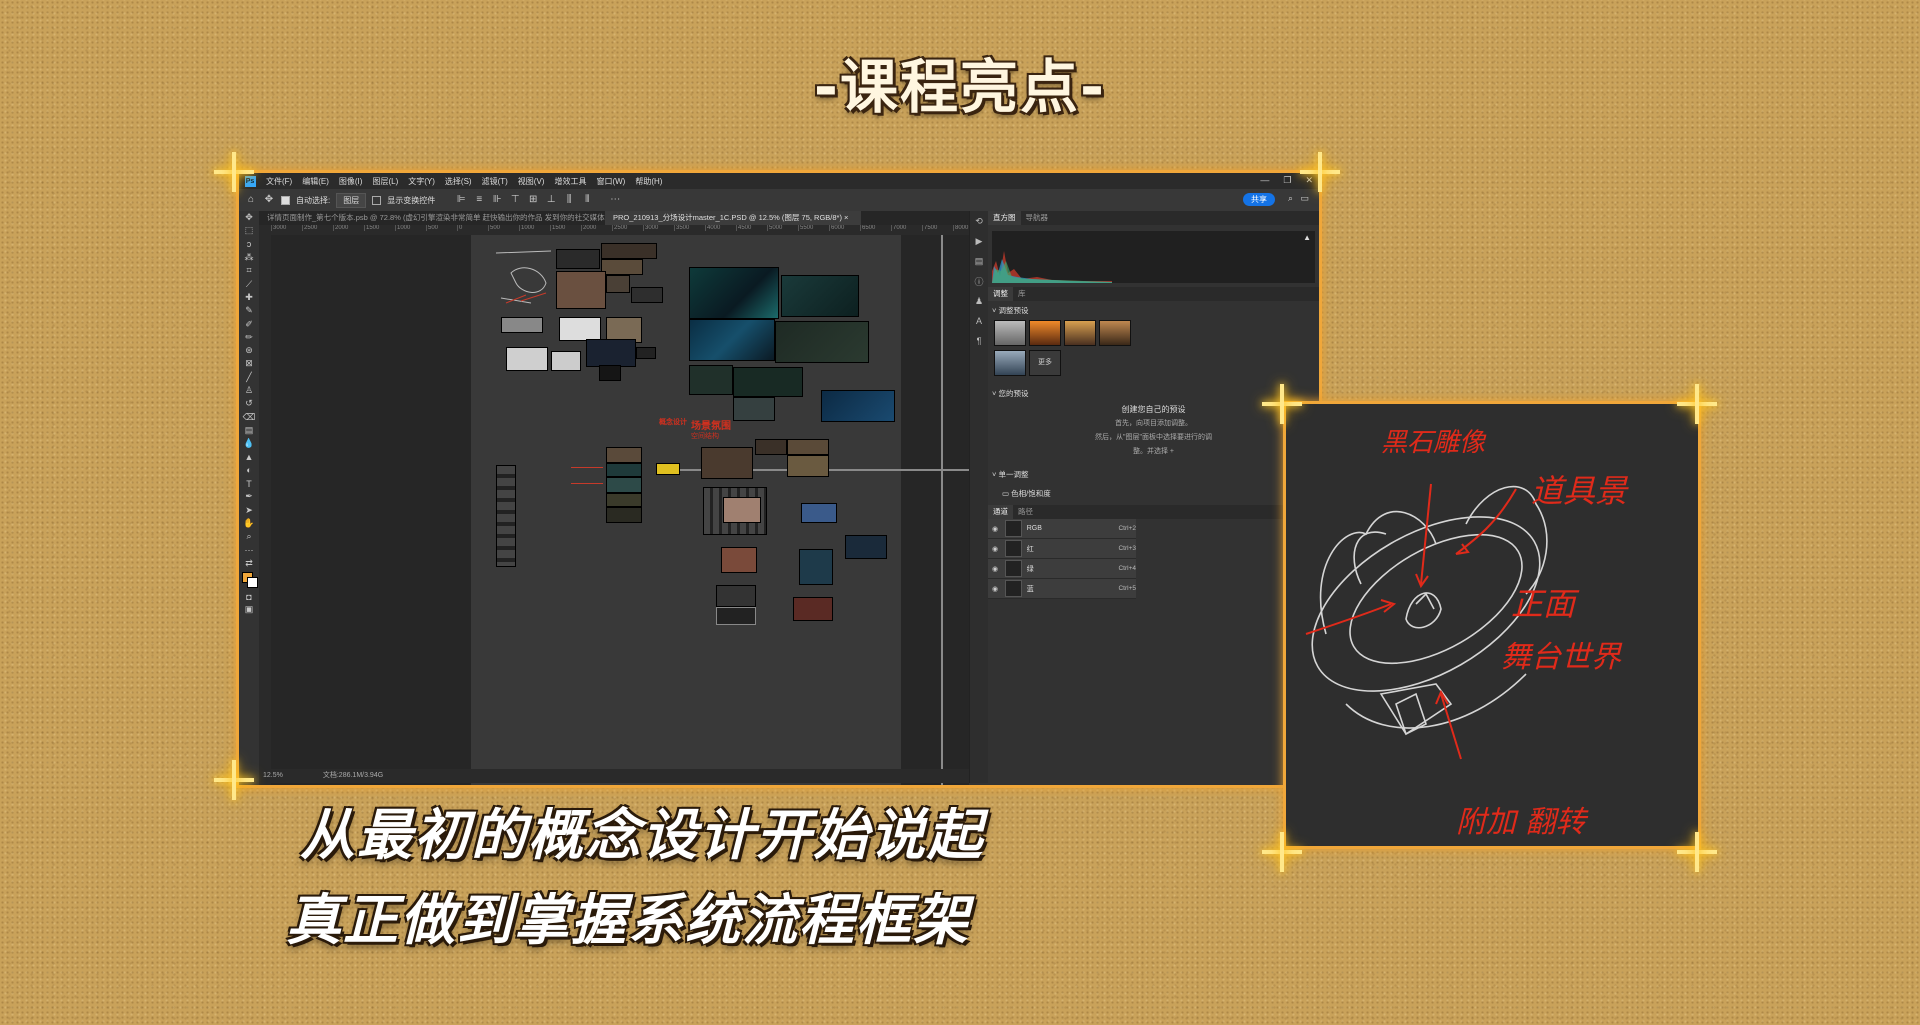  I want to click on align-bottom-icon: ⊥, so click(551, 200).